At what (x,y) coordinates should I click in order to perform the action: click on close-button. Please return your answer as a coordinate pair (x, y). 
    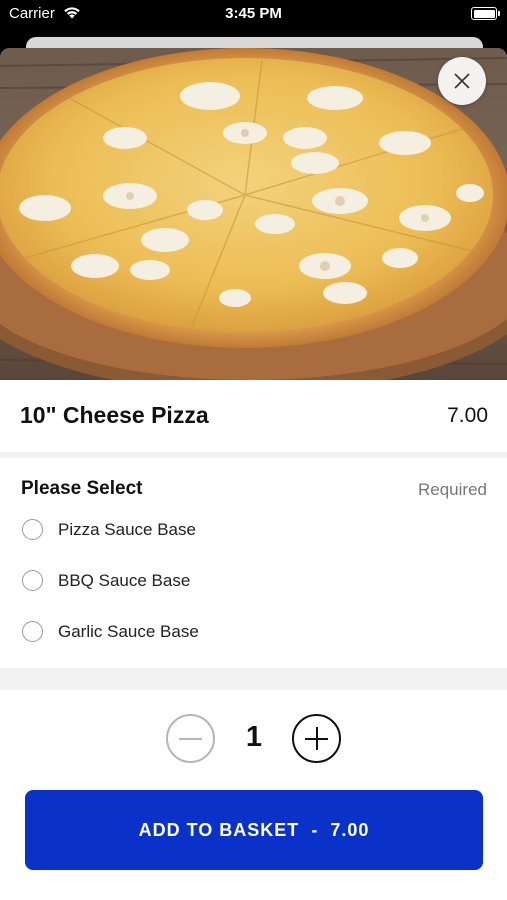
    Looking at the image, I should click on (462, 81).